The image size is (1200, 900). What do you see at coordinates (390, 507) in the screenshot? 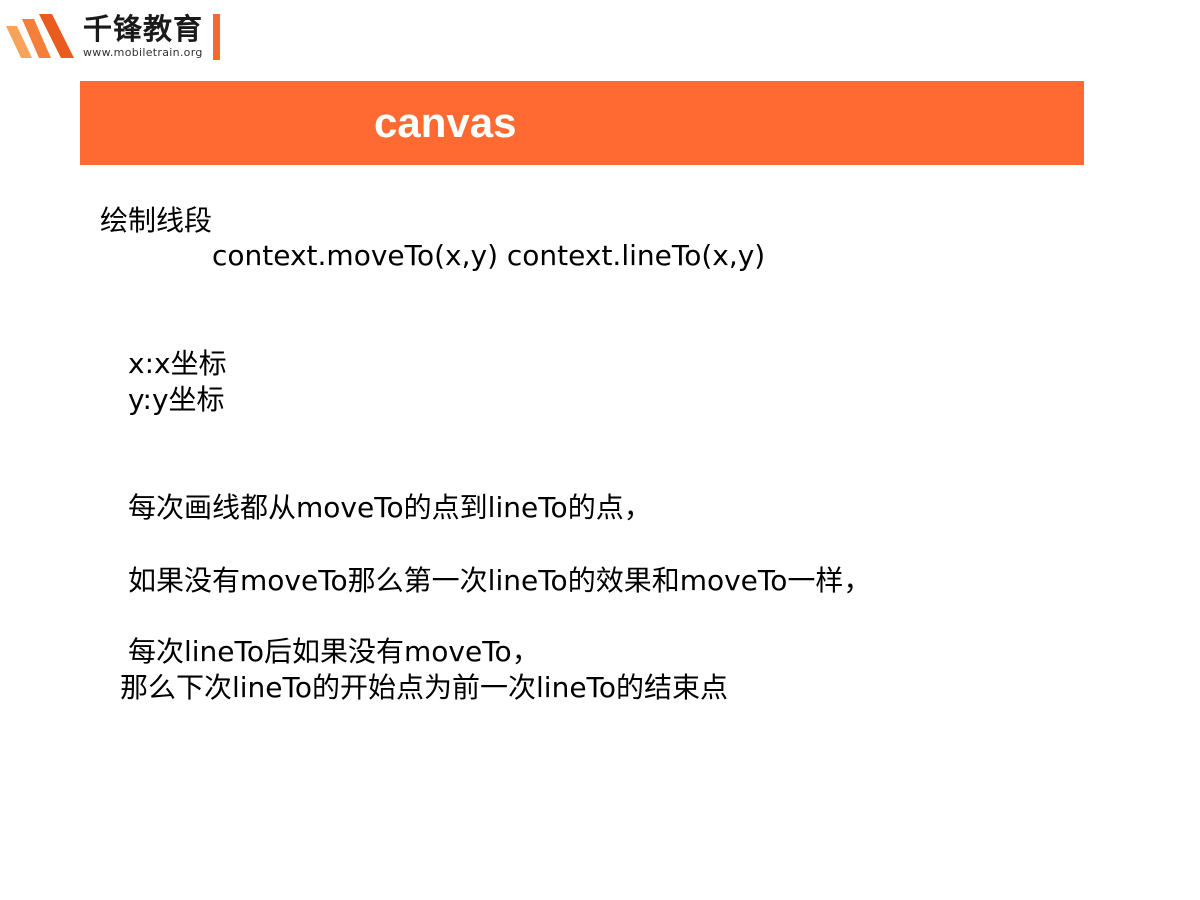
I see `note-line-1: 每次画线都从moveTo的点到lineTo的点，` at bounding box center [390, 507].